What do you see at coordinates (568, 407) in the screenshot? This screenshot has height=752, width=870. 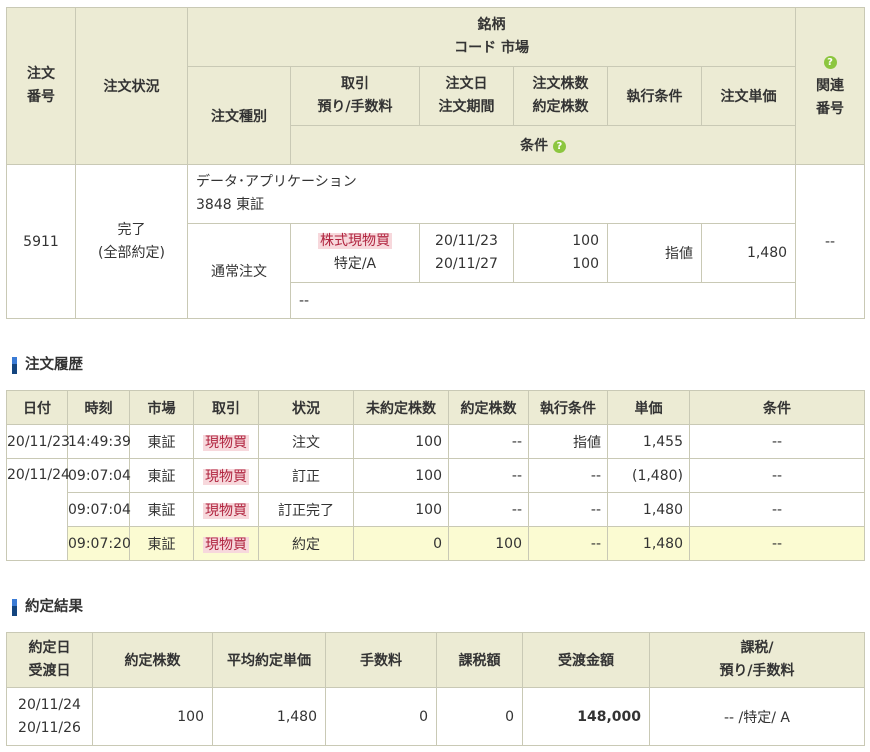 I see `history-header-cond: 執行条件` at bounding box center [568, 407].